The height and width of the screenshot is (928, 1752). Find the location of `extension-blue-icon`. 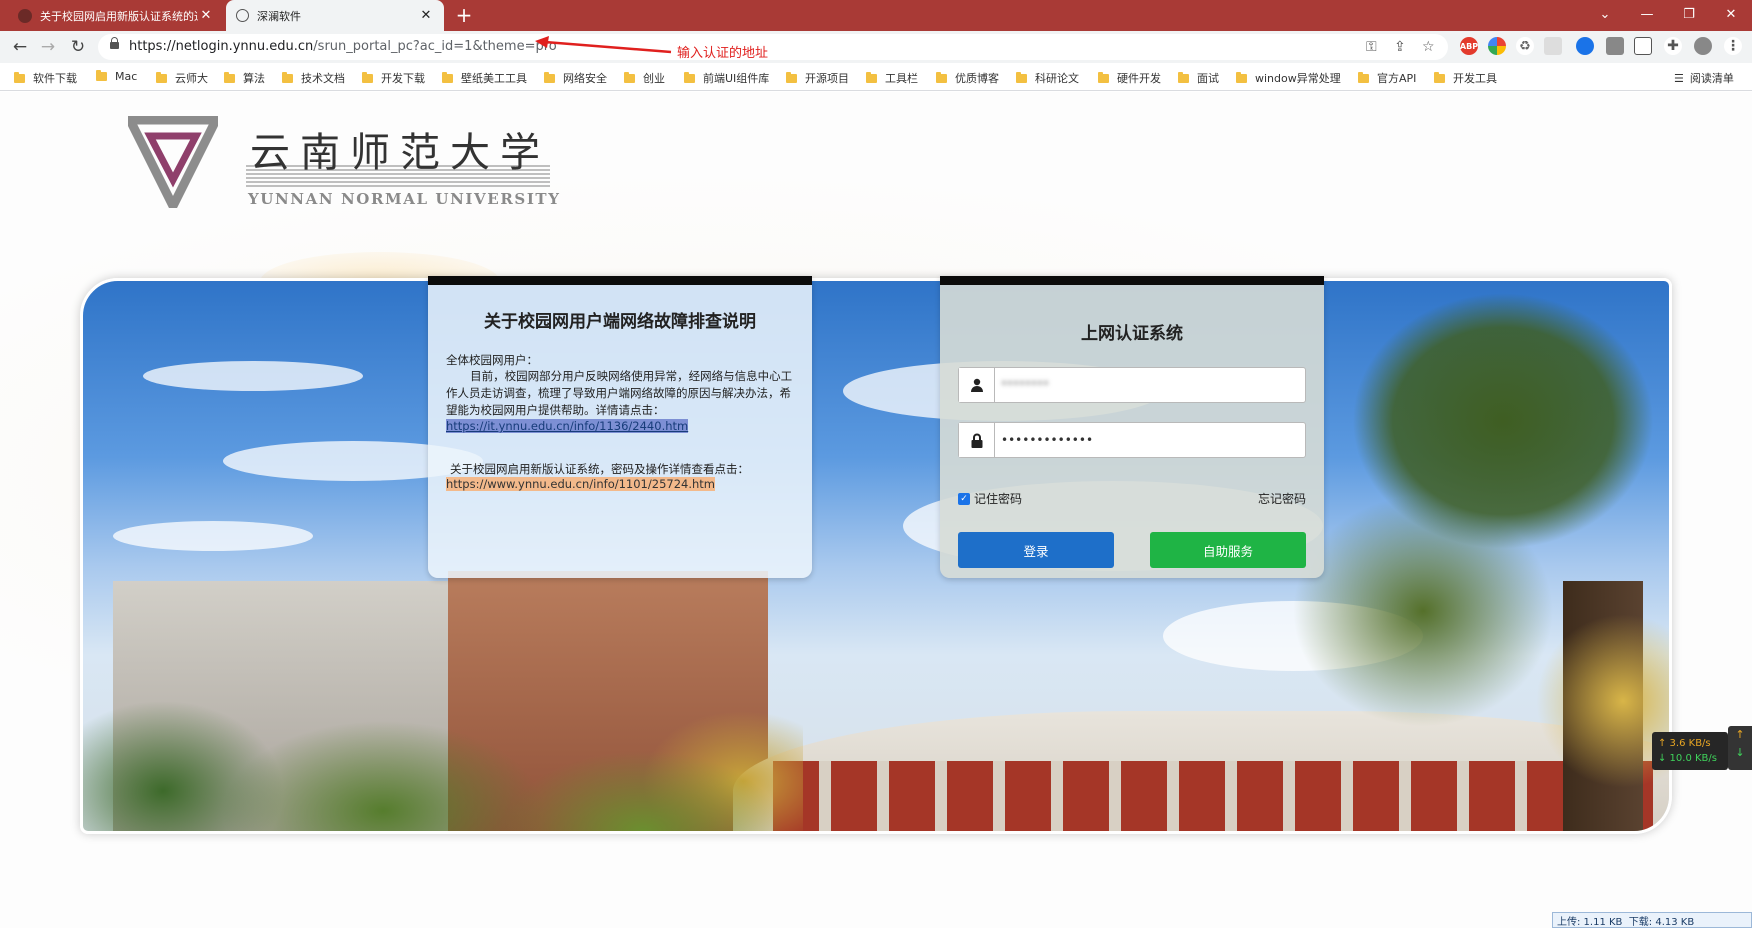

extension-blue-icon is located at coordinates (1585, 46).